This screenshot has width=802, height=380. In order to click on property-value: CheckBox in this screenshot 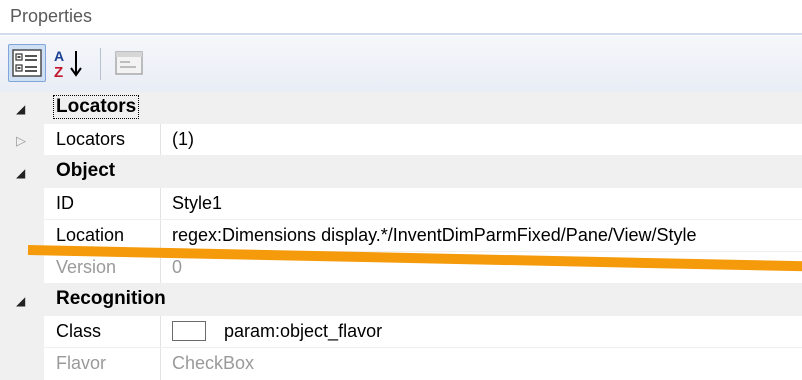, I will do `click(213, 363)`.